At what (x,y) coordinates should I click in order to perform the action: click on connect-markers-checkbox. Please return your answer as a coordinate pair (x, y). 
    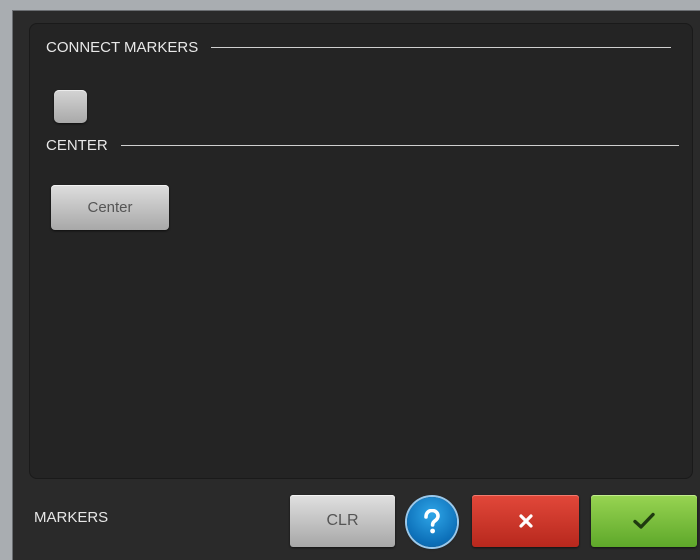
    Looking at the image, I should click on (70, 106).